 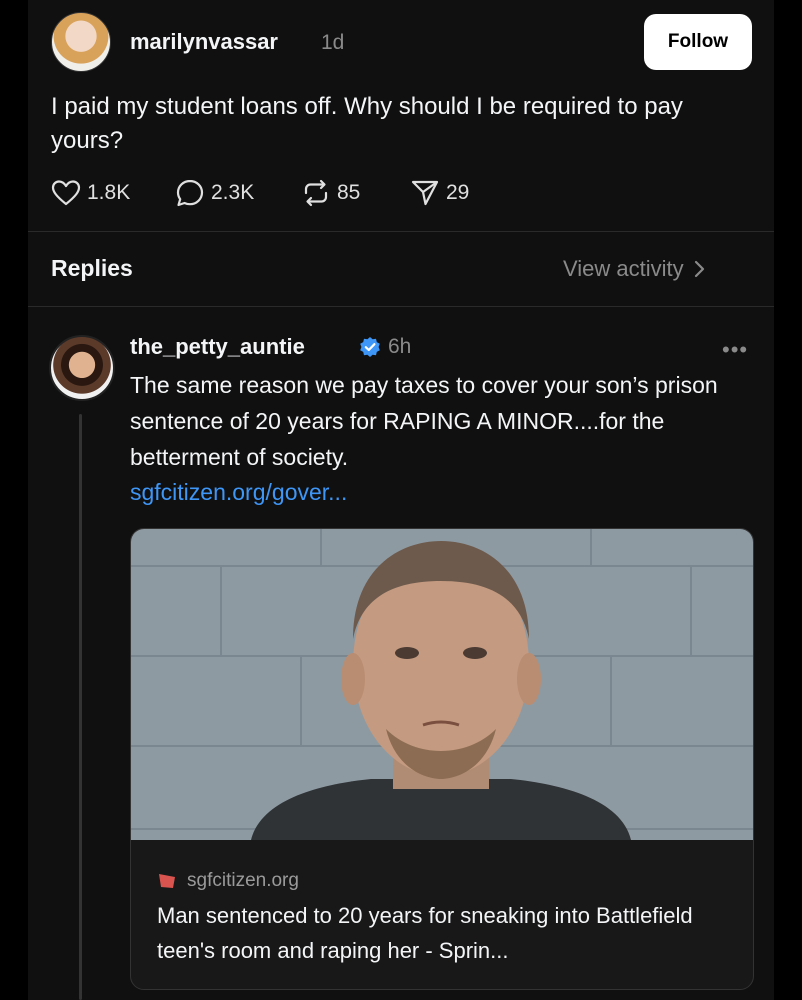 I want to click on like-button: 1.8K, so click(x=90, y=193).